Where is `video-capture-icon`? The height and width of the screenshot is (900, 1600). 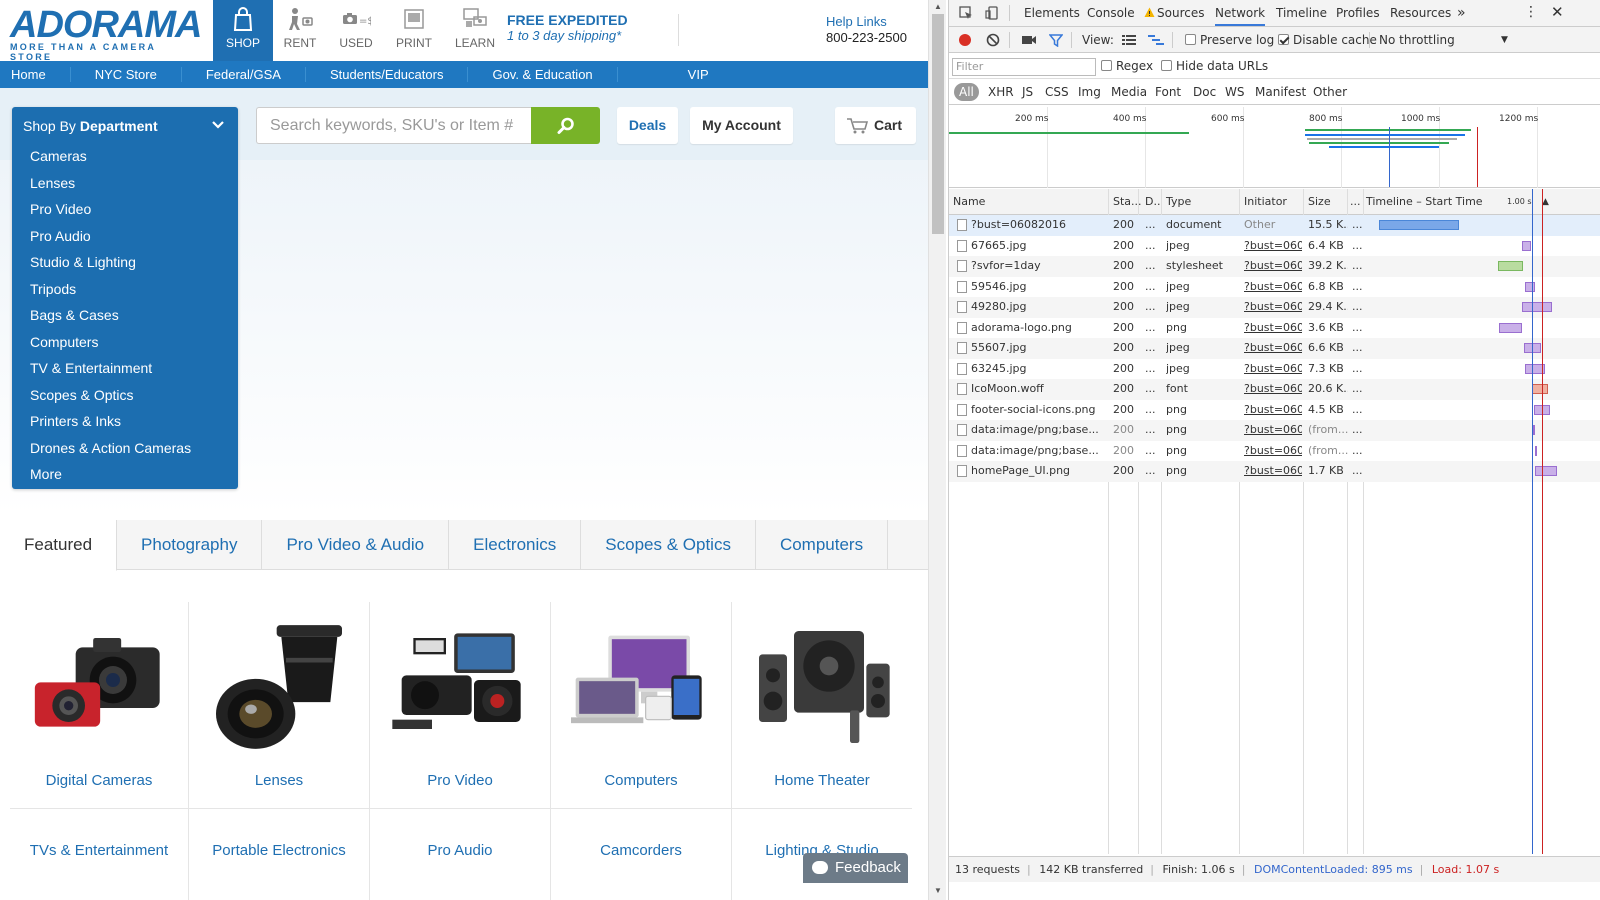
video-capture-icon is located at coordinates (1029, 40).